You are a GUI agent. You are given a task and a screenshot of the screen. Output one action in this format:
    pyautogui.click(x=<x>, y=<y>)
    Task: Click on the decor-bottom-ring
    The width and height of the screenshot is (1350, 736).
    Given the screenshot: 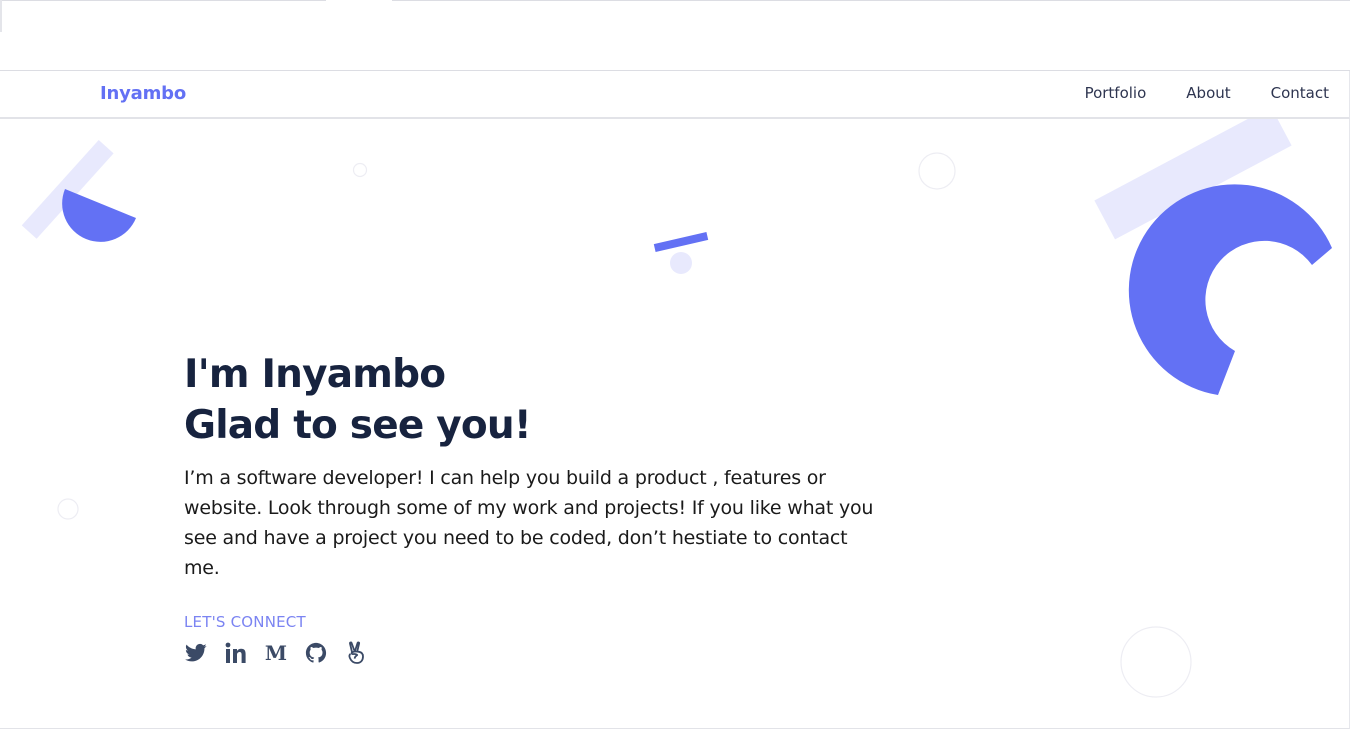 What is the action you would take?
    pyautogui.click(x=1156, y=662)
    